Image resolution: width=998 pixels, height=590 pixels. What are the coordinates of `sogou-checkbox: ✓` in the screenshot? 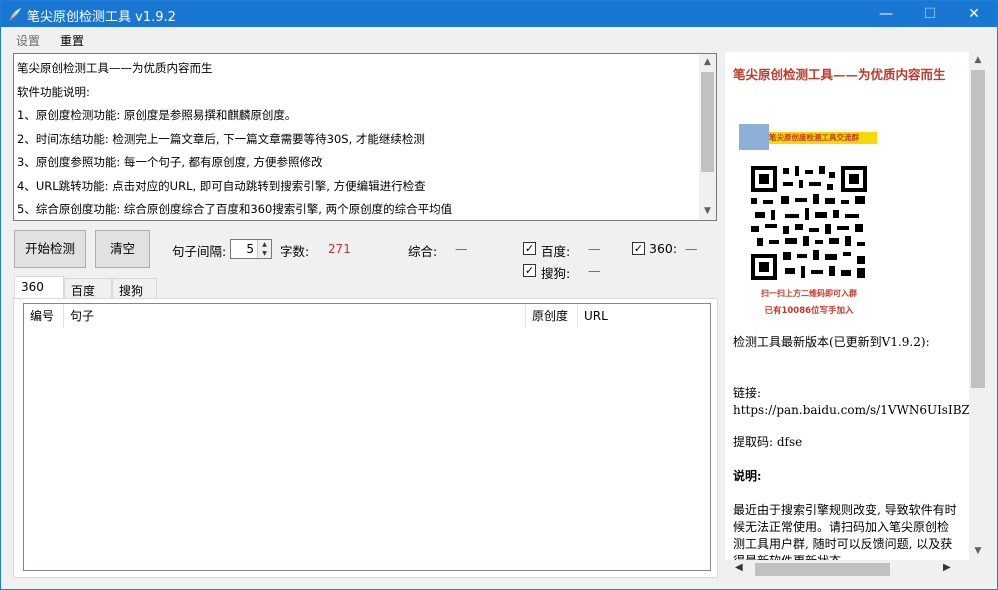 It's located at (529, 270).